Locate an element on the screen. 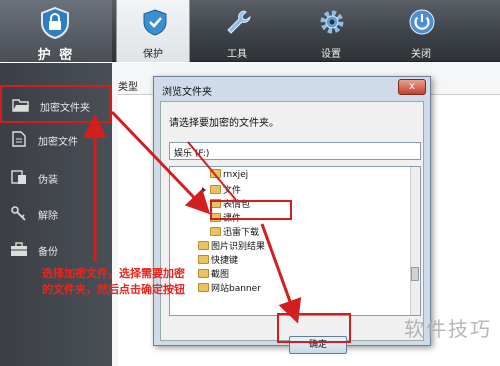 This screenshot has height=366, width=500. dialog-title: 浏览文件夹 is located at coordinates (187, 92).